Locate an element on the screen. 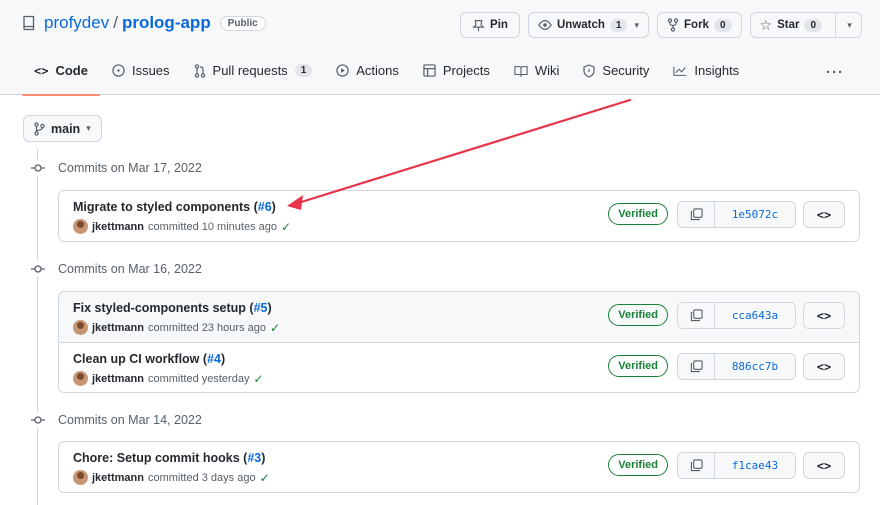 This screenshot has width=880, height=505. day-heading-text: Commits on Mar 17, 2022 is located at coordinates (130, 168).